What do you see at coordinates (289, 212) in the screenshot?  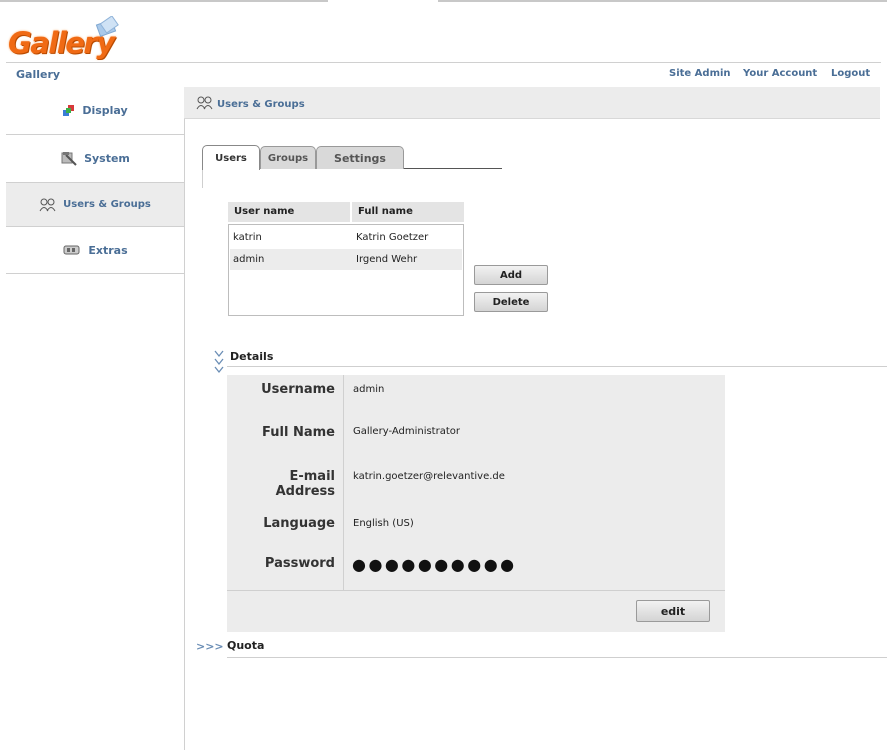 I see `column-header-username: User name` at bounding box center [289, 212].